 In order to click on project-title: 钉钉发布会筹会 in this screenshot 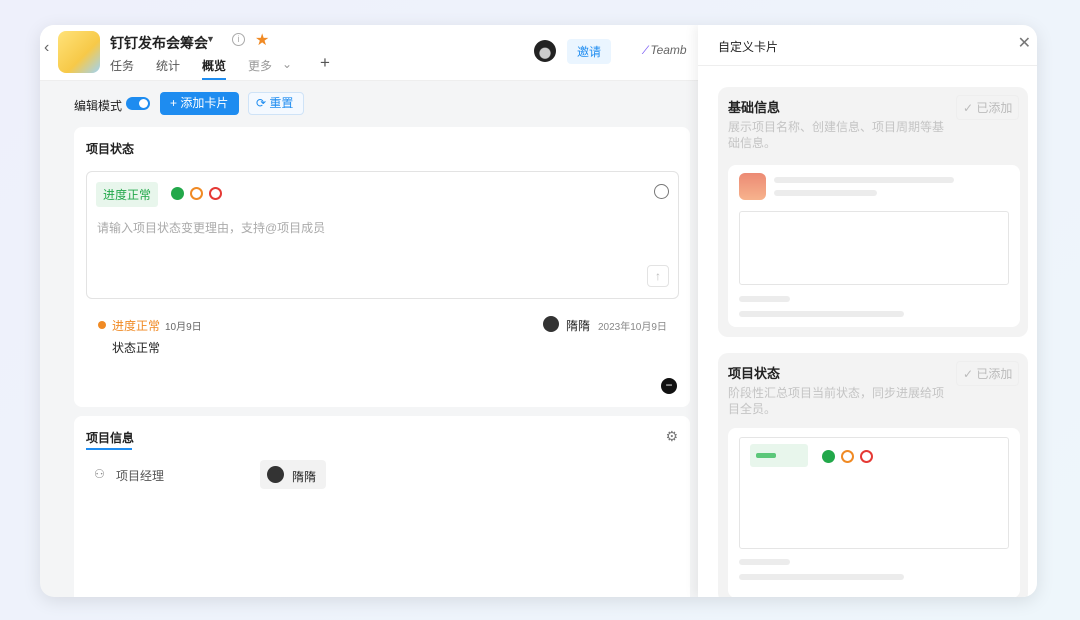, I will do `click(159, 43)`.